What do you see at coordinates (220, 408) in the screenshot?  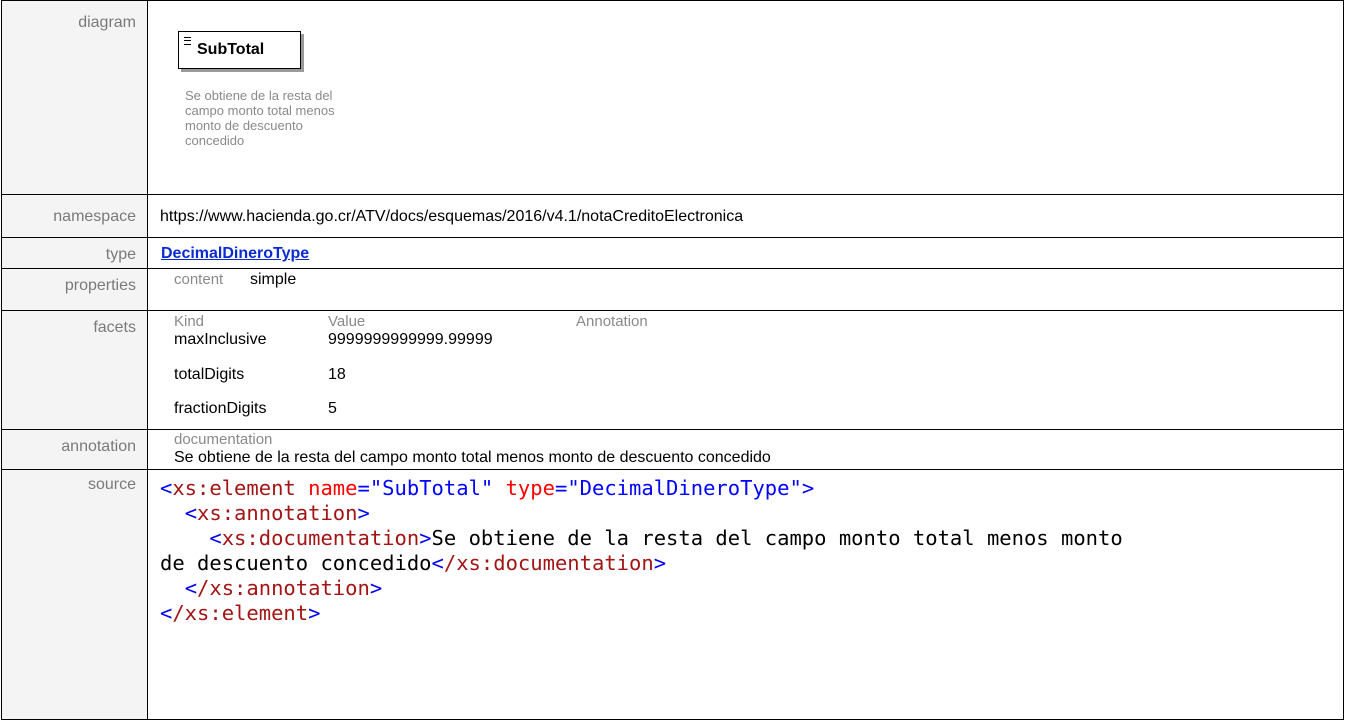 I see `facet-kind: fractionDigits` at bounding box center [220, 408].